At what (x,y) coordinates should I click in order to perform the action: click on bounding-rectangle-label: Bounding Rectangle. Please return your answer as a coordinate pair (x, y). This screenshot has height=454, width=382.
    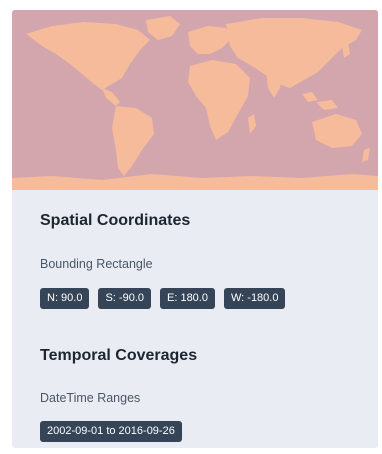
    Looking at the image, I should click on (96, 264).